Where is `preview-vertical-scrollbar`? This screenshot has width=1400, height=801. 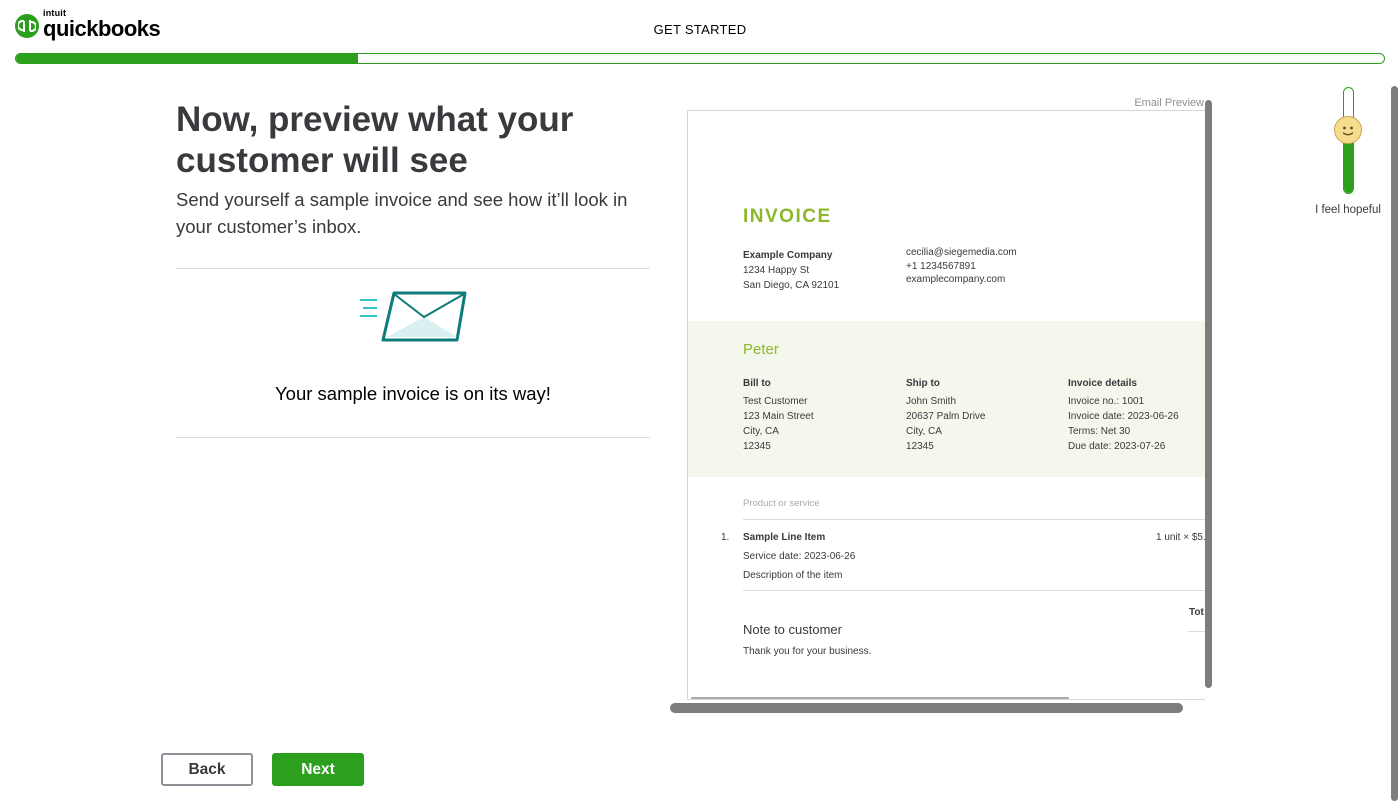 preview-vertical-scrollbar is located at coordinates (1208, 394).